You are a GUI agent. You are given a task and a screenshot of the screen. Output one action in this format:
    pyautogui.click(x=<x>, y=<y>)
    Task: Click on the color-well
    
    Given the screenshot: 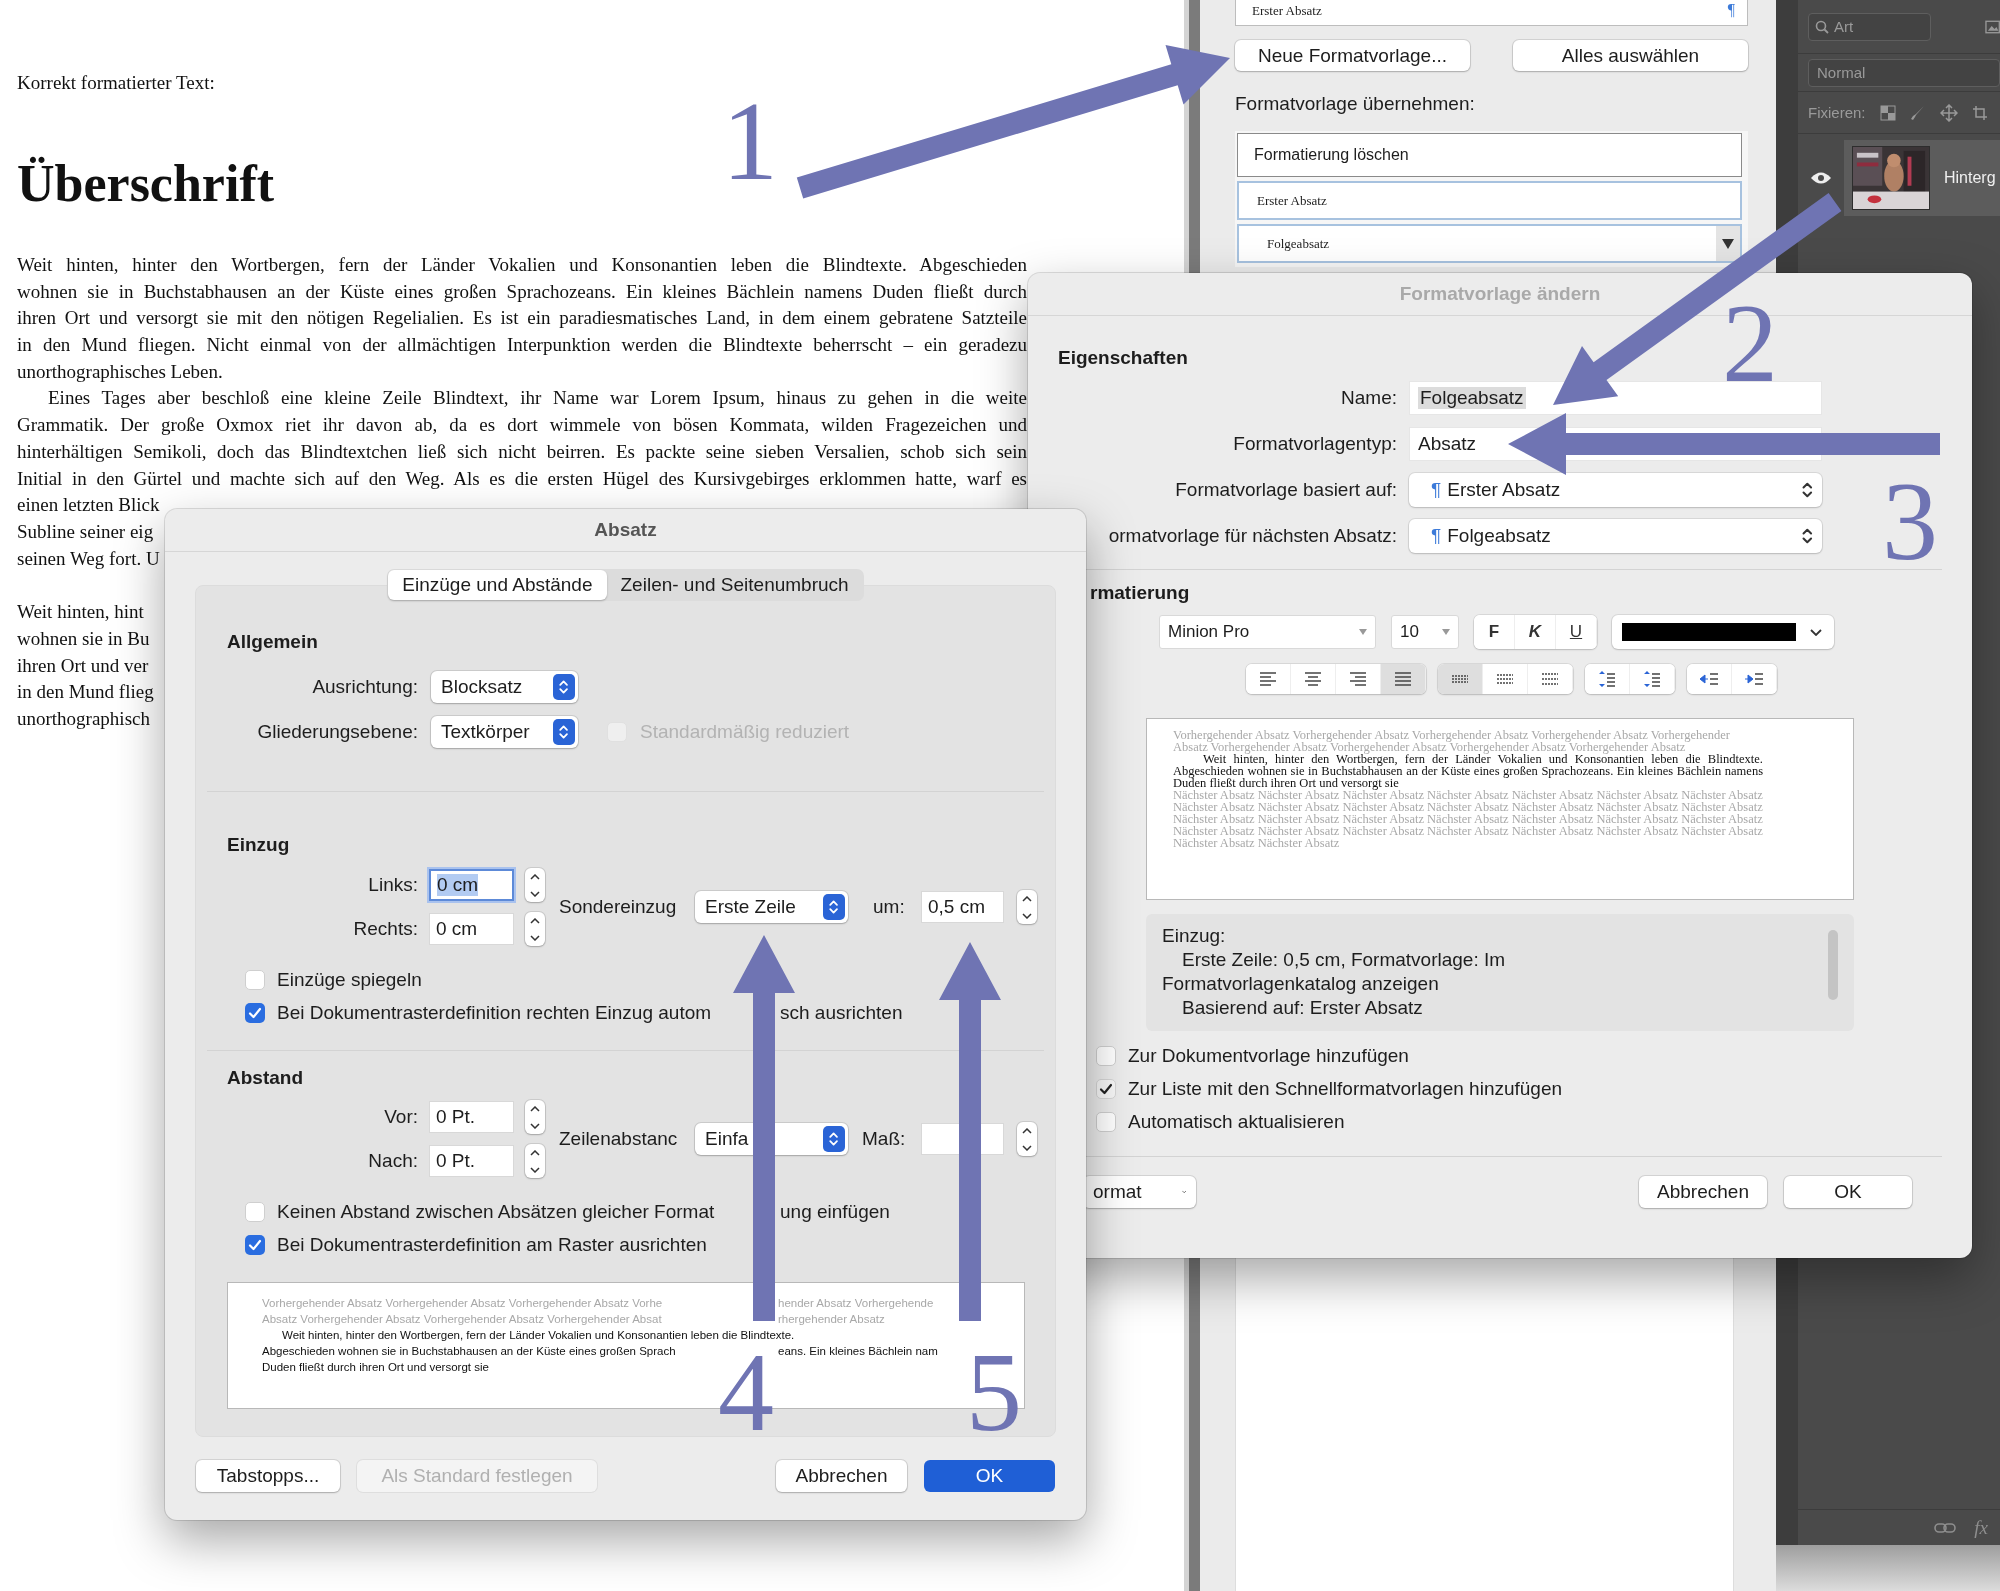 What is the action you would take?
    pyautogui.click(x=1723, y=632)
    